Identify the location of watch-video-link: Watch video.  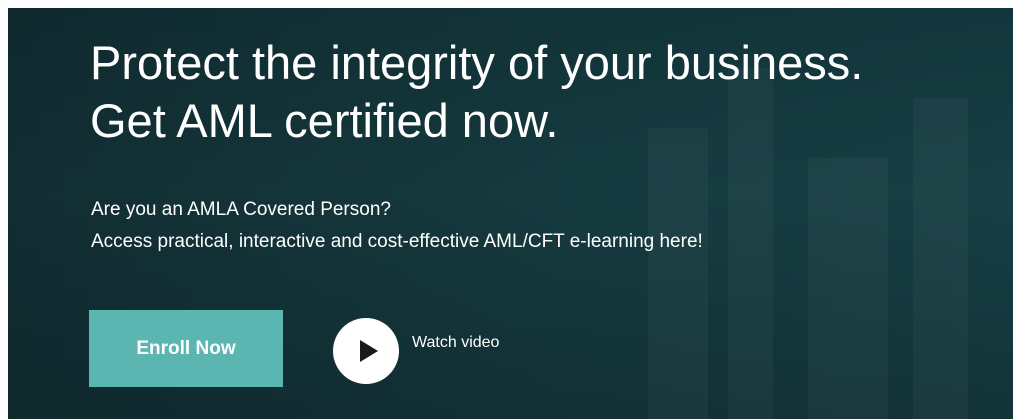
(416, 351).